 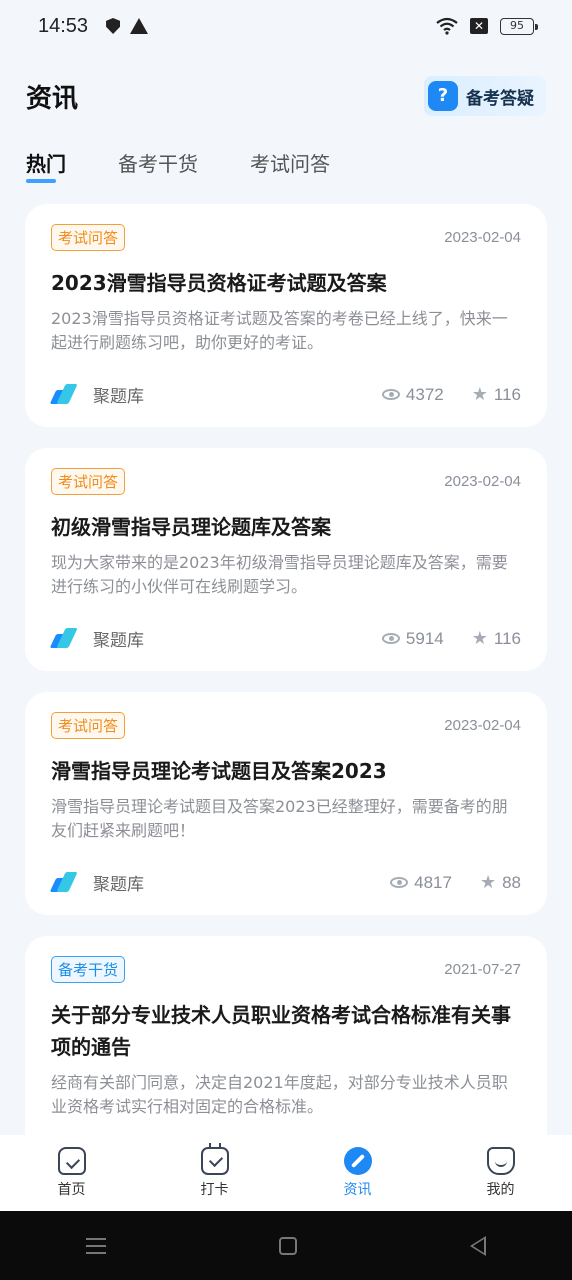 I want to click on view-count: 4372, so click(x=424, y=394).